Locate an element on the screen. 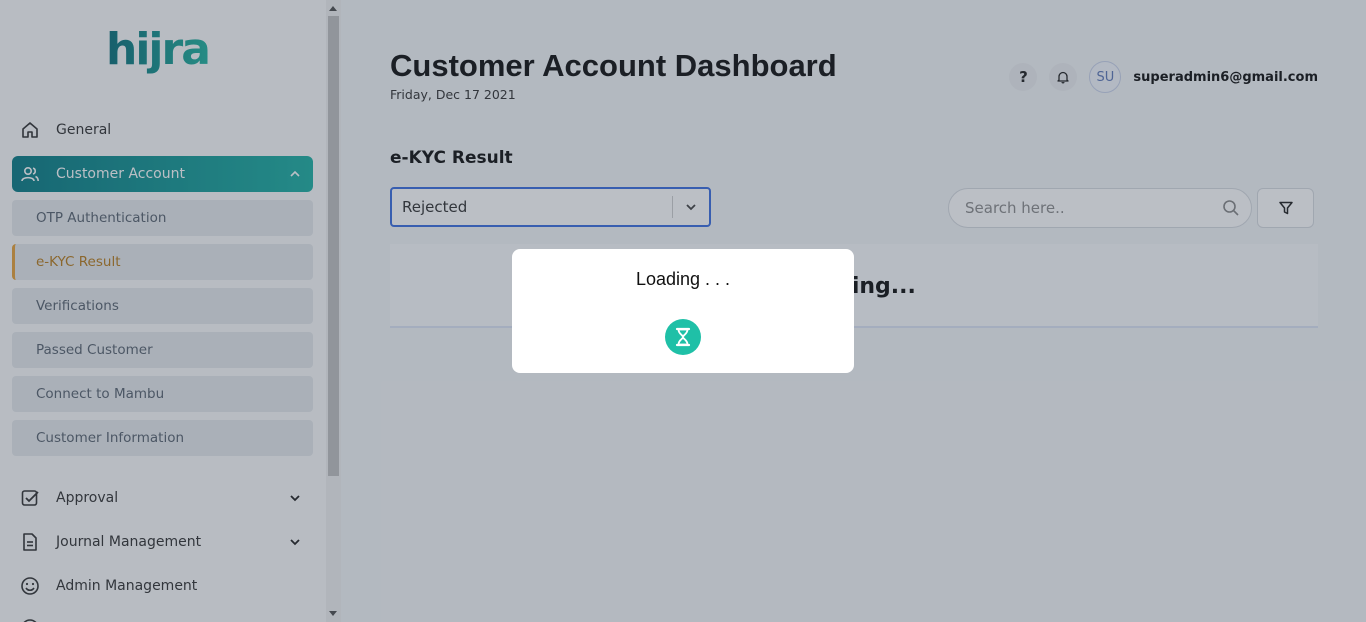 The height and width of the screenshot is (622, 1366). loading-modal: Loading . . . is located at coordinates (683, 311).